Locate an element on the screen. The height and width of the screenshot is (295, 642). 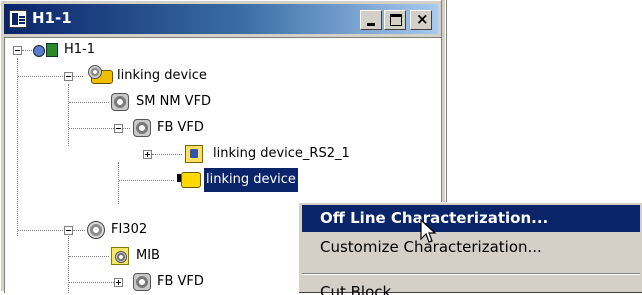
tree-node-linking-device-selected: linking device is located at coordinates (220, 180).